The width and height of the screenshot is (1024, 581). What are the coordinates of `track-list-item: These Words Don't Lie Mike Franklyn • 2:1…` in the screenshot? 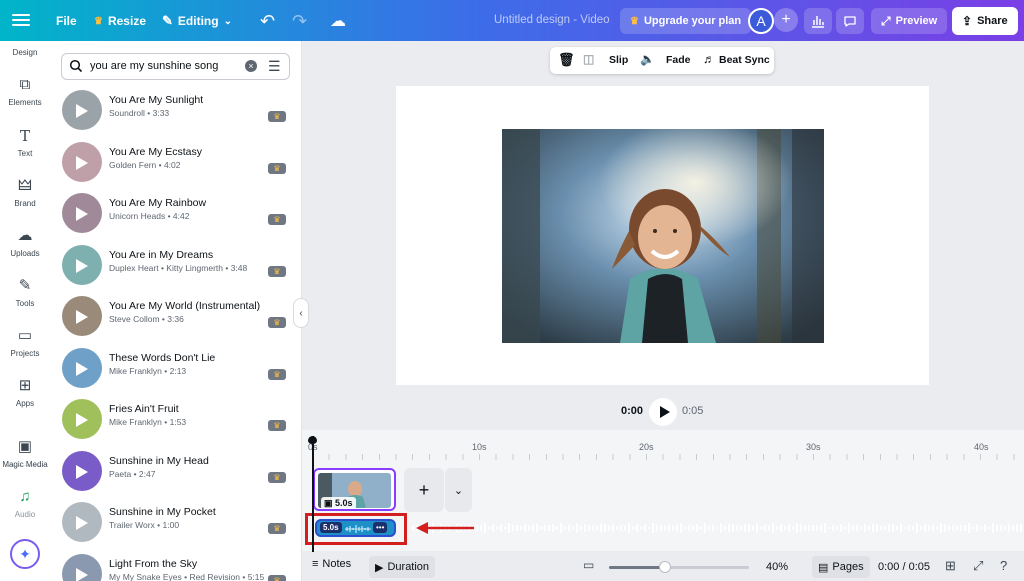 It's located at (176, 370).